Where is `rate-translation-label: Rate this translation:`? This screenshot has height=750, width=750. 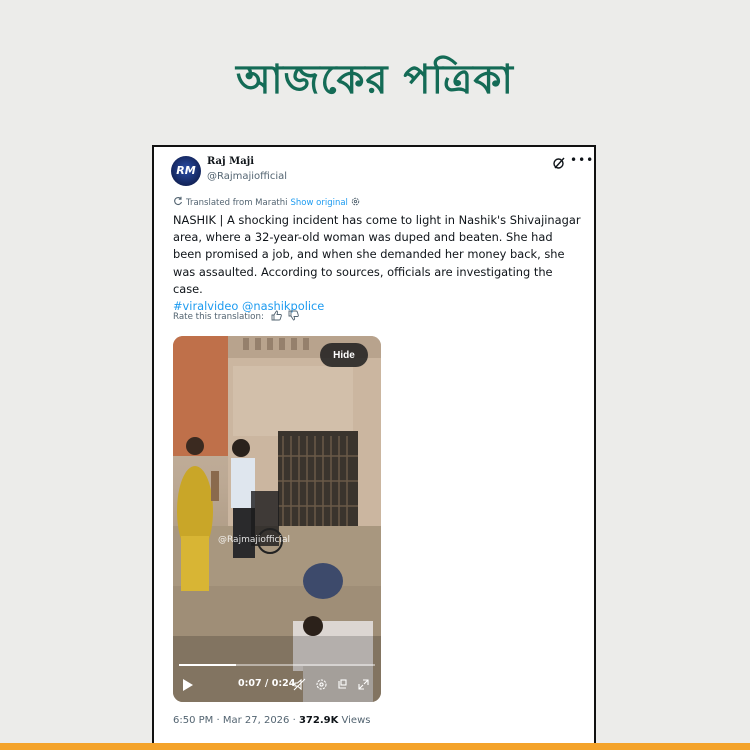 rate-translation-label: Rate this translation: is located at coordinates (218, 317).